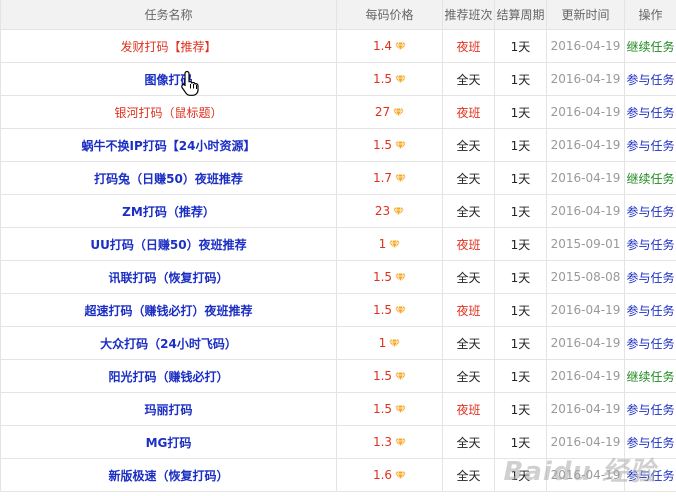  What do you see at coordinates (338, 409) in the screenshot?
I see `table-row: 玛丽打码 1.5 夜班 1天 2016-04-19 参与任务` at bounding box center [338, 409].